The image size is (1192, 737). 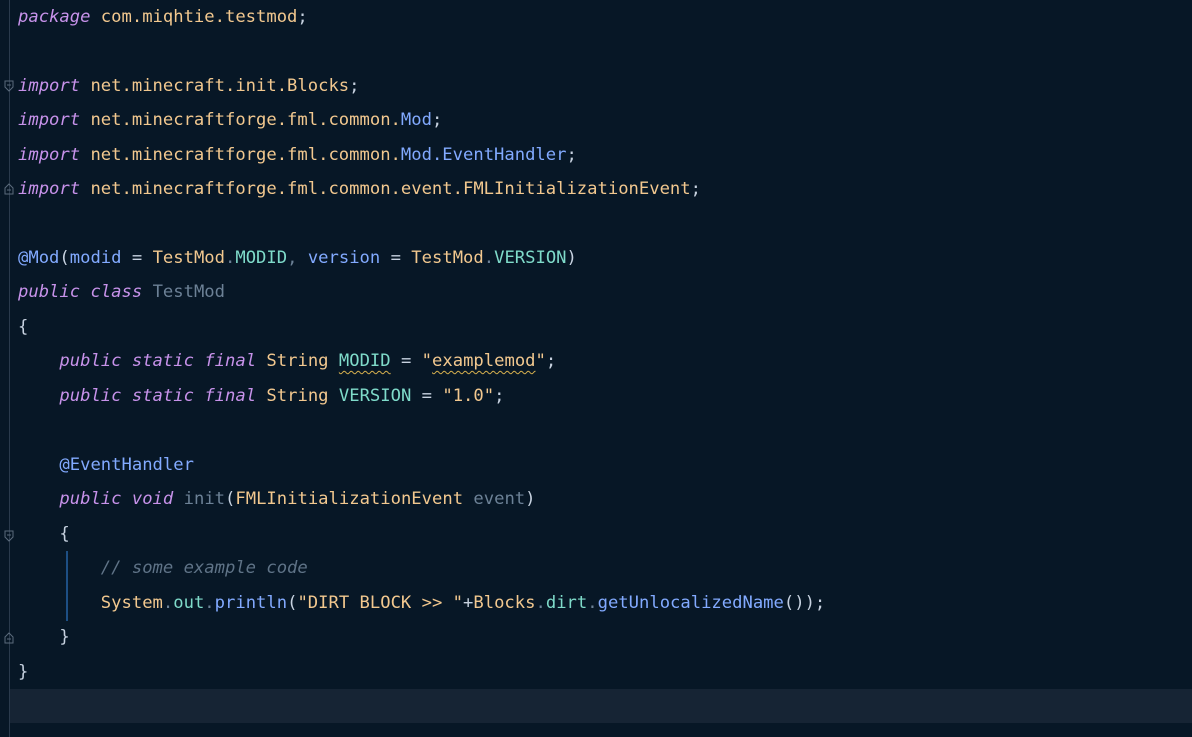 What do you see at coordinates (131, 603) in the screenshot?
I see `token-class: System` at bounding box center [131, 603].